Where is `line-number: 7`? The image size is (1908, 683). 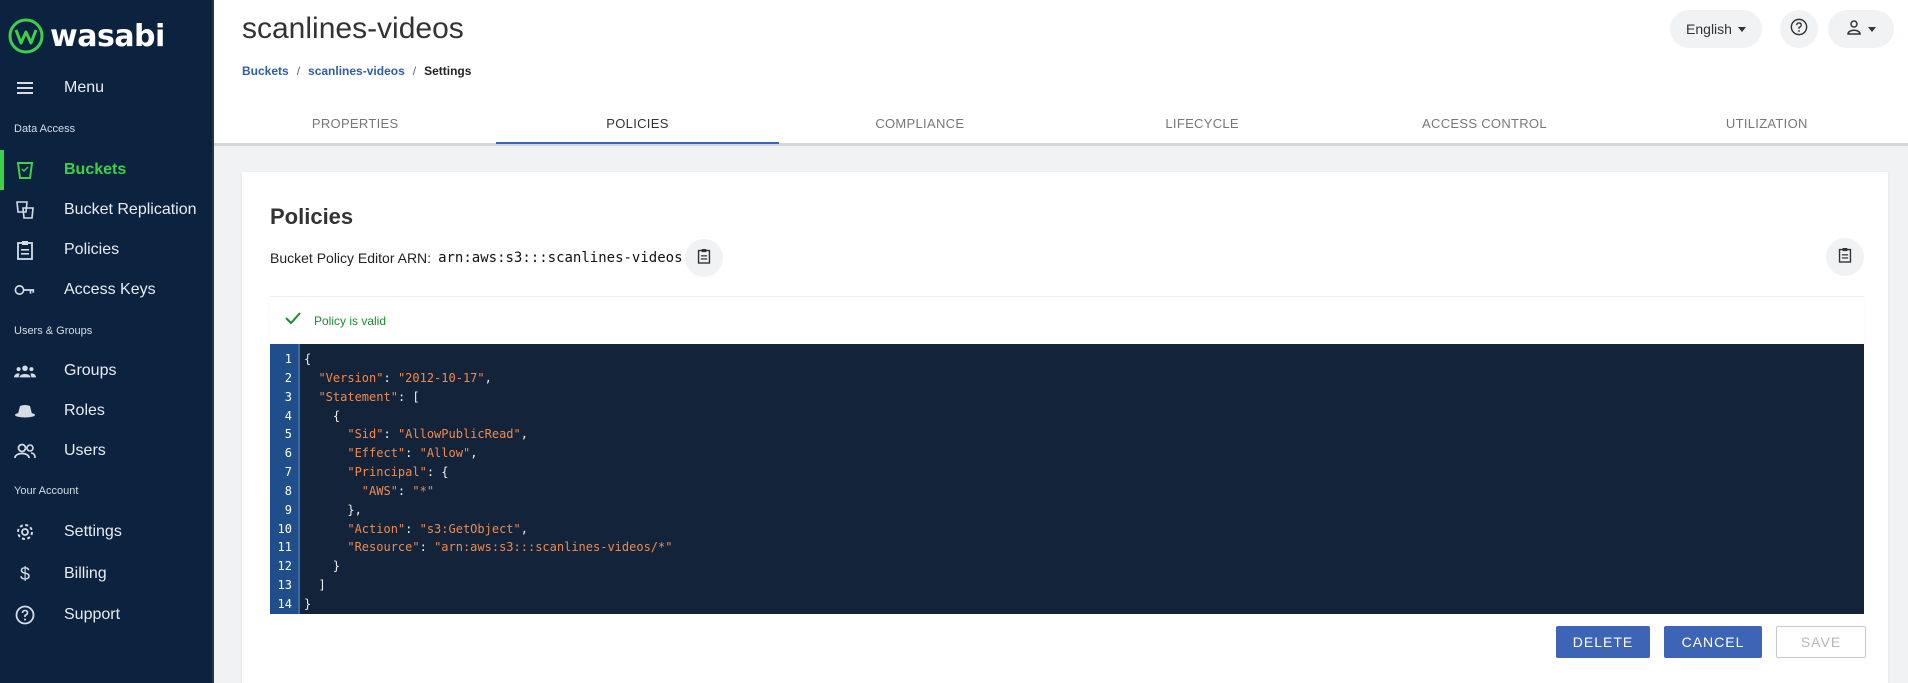 line-number: 7 is located at coordinates (288, 472).